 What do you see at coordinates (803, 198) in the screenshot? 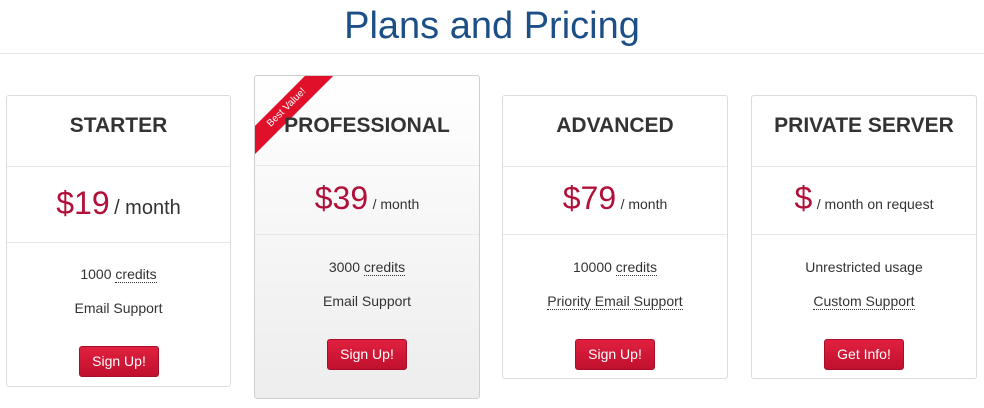
I see `price-amount: $` at bounding box center [803, 198].